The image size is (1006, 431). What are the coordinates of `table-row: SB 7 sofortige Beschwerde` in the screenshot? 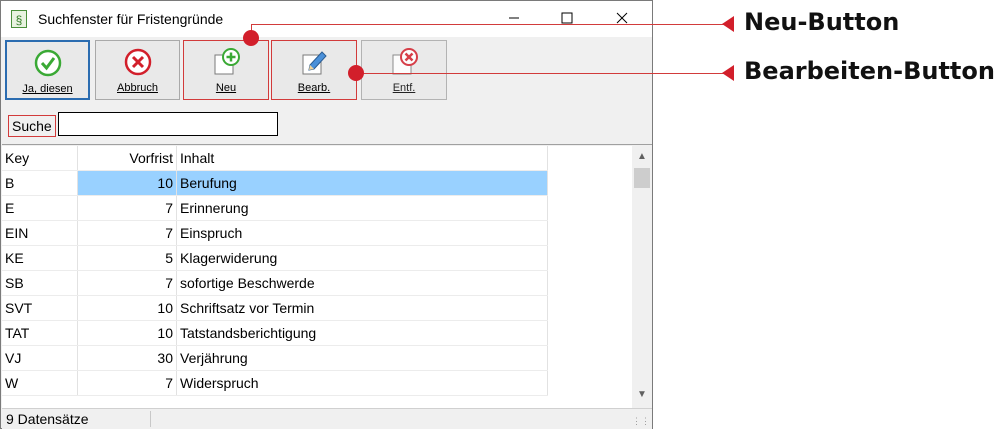 It's located at (275, 283).